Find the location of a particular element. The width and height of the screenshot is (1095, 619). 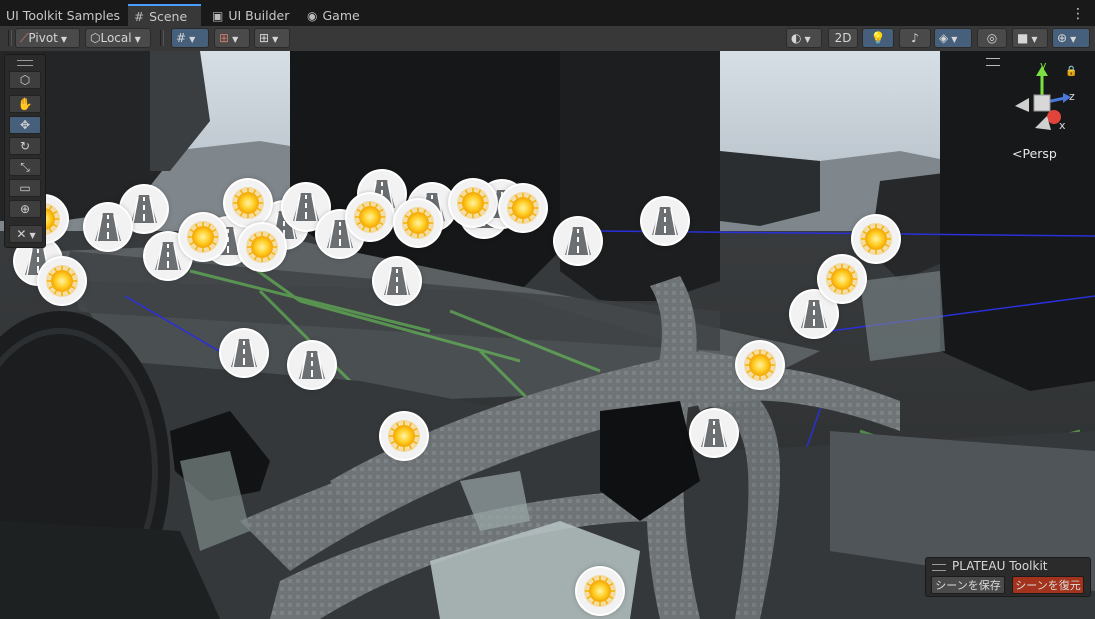

transform-icon: ⊕ is located at coordinates (25, 209).